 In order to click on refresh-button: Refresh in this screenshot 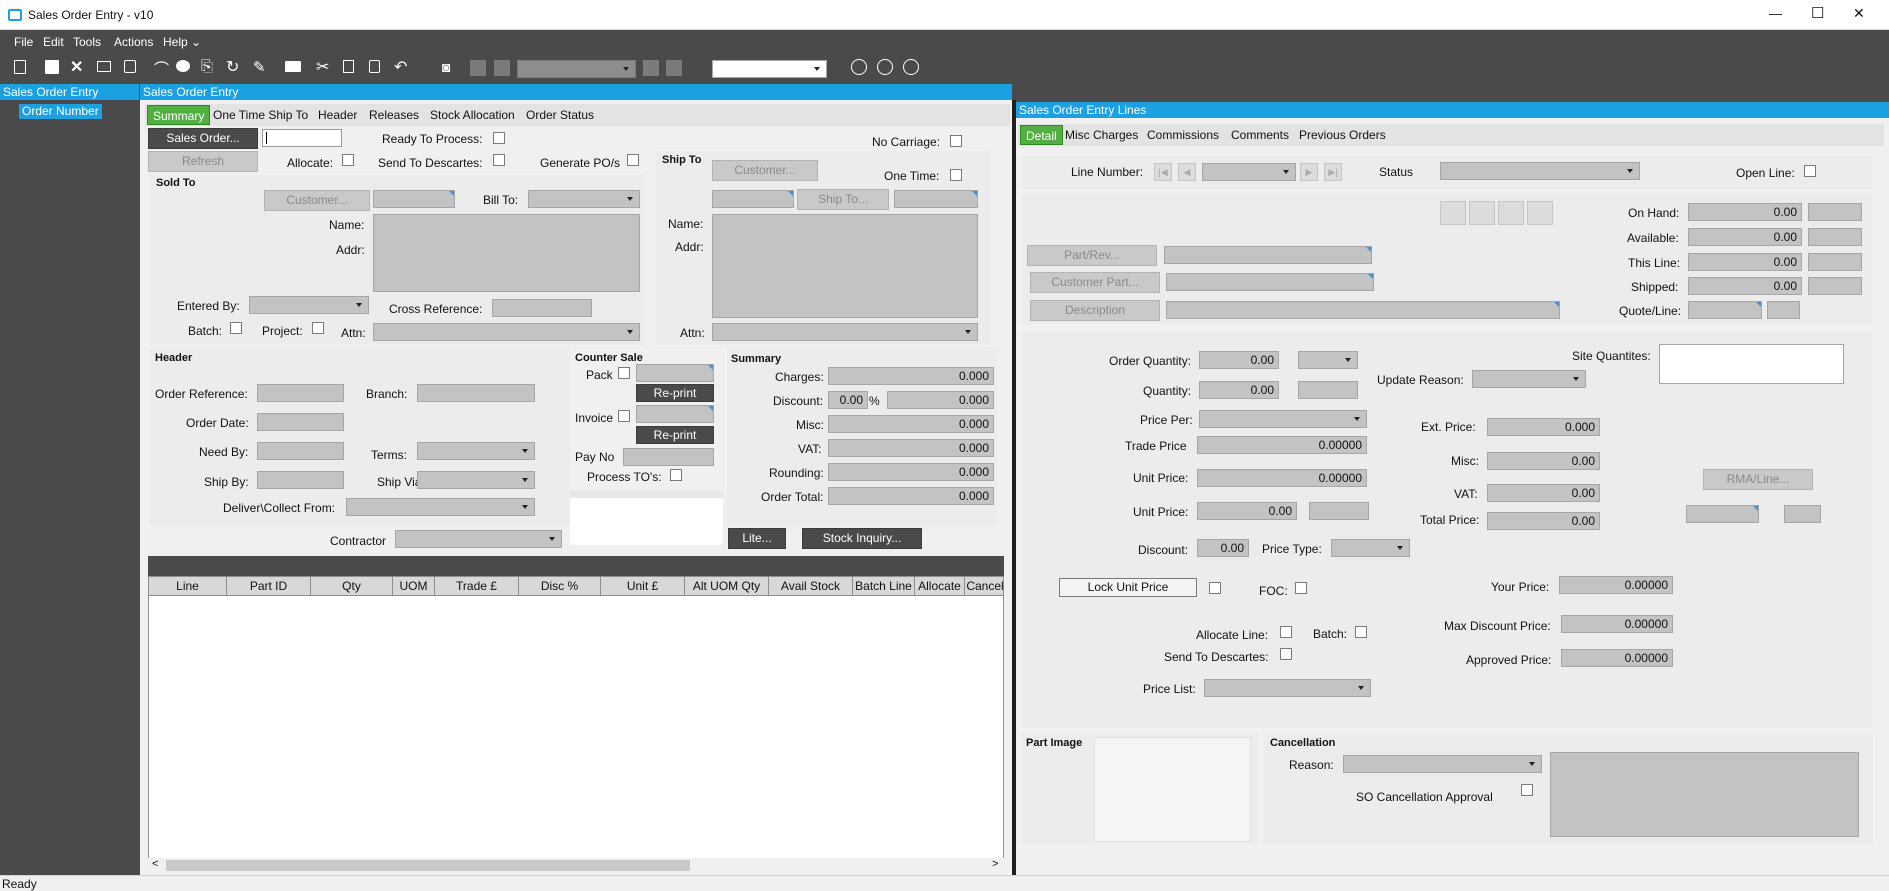, I will do `click(203, 161)`.